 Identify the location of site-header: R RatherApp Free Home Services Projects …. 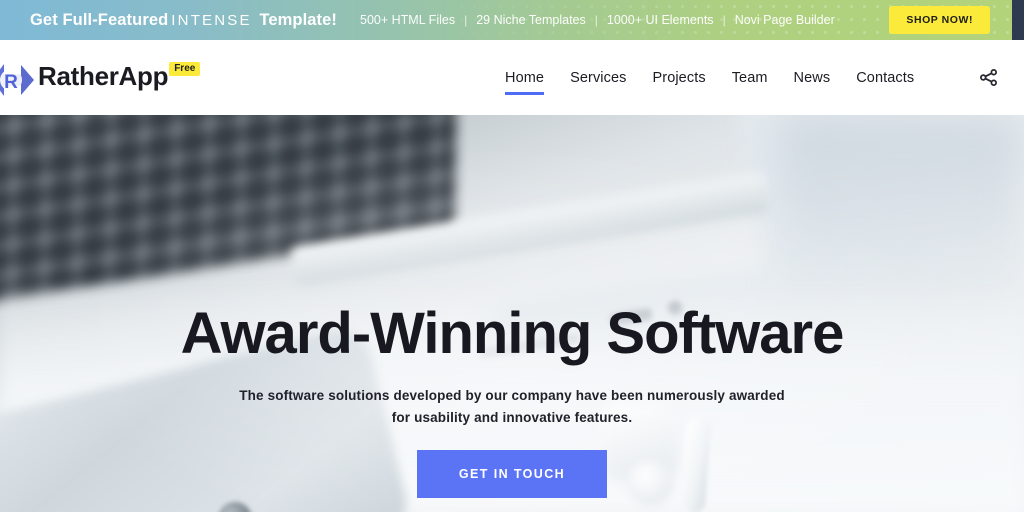
(512, 77).